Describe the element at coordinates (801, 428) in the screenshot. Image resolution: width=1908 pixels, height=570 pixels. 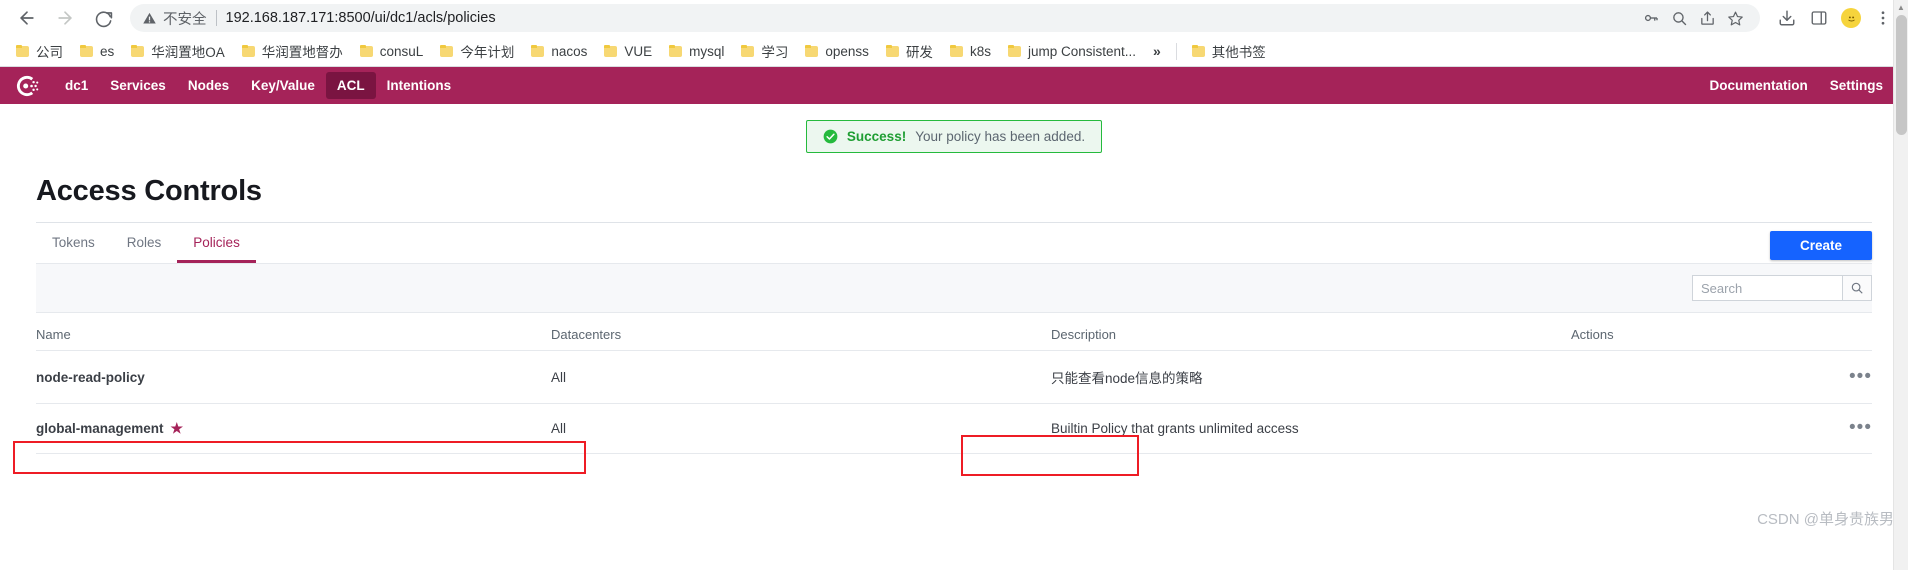
I see `cell-datacenters: All` at that location.